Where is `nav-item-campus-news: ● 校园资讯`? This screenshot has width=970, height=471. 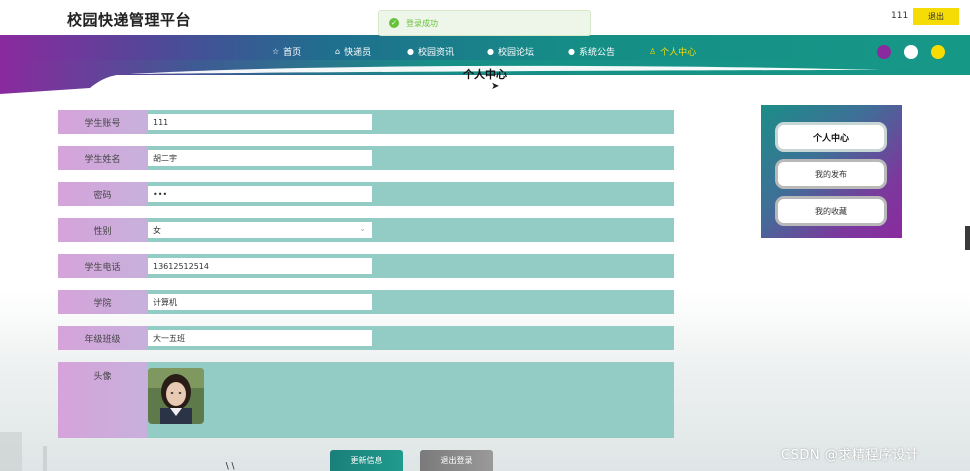
nav-item-campus-news: ● 校园资讯 is located at coordinates (430, 51).